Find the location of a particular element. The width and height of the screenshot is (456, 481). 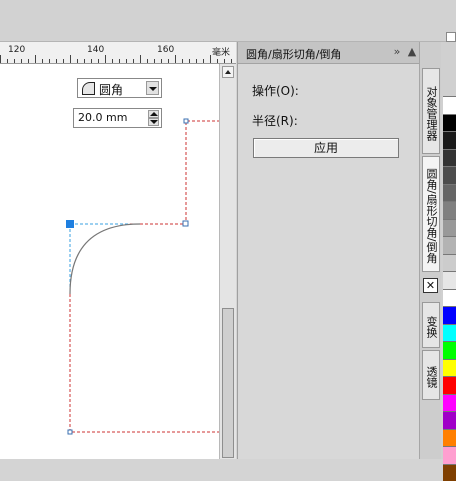

collapse-icon: ▲ is located at coordinates (412, 52).